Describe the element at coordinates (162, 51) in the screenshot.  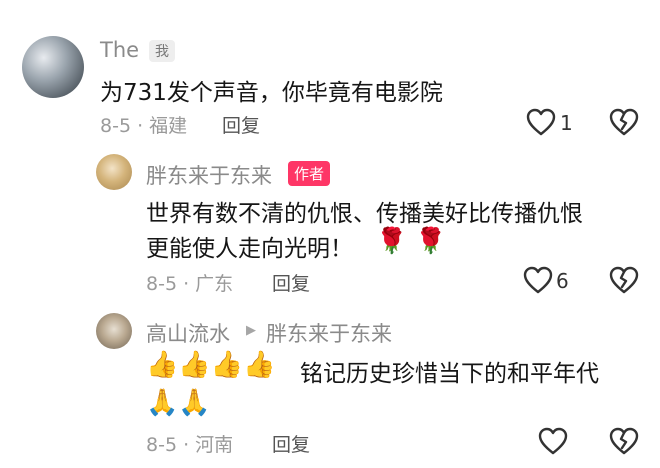
I see `me-badge: 我` at that location.